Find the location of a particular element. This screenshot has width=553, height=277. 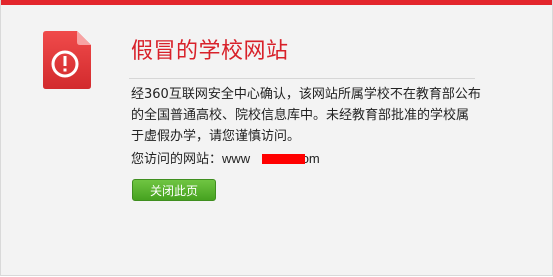

warning-document-icon is located at coordinates (67, 60).